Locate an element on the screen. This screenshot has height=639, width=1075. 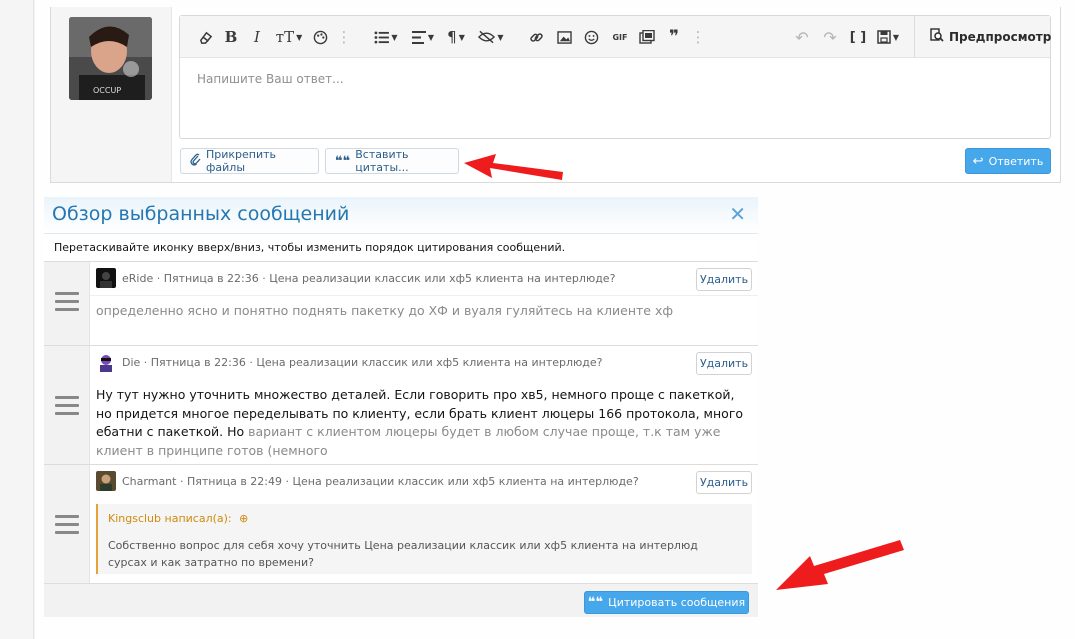
attach-files-label: Прикрепить файлы is located at coordinates (241, 161).